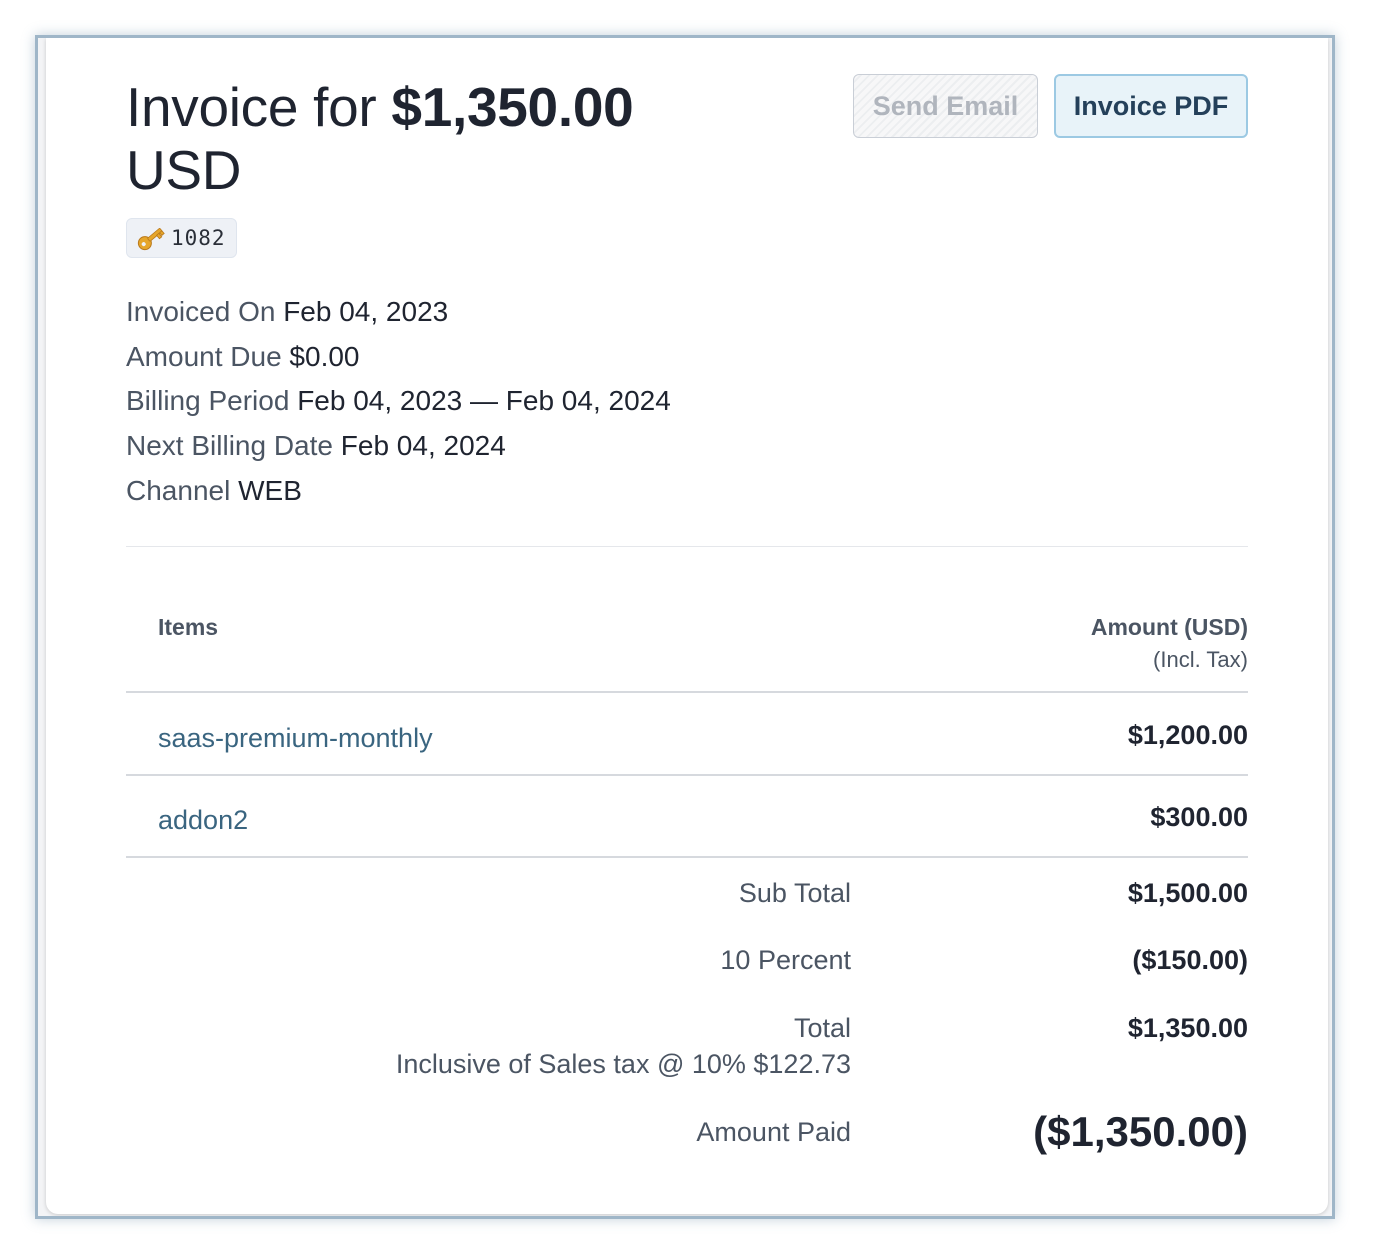 This screenshot has height=1258, width=1374. I want to click on title-currency: USD, so click(184, 170).